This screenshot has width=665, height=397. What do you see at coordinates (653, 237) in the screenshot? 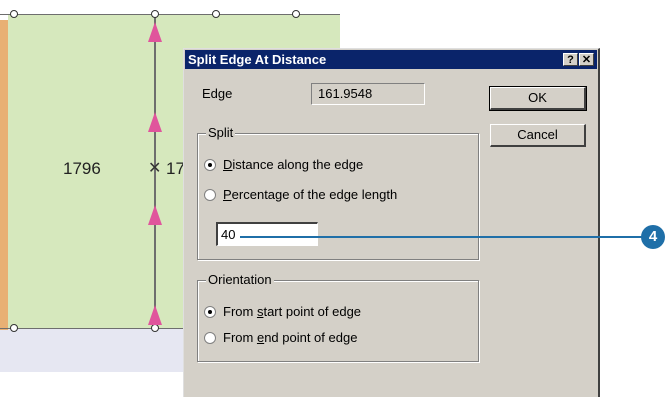
I see `callout-step-badge: 4` at bounding box center [653, 237].